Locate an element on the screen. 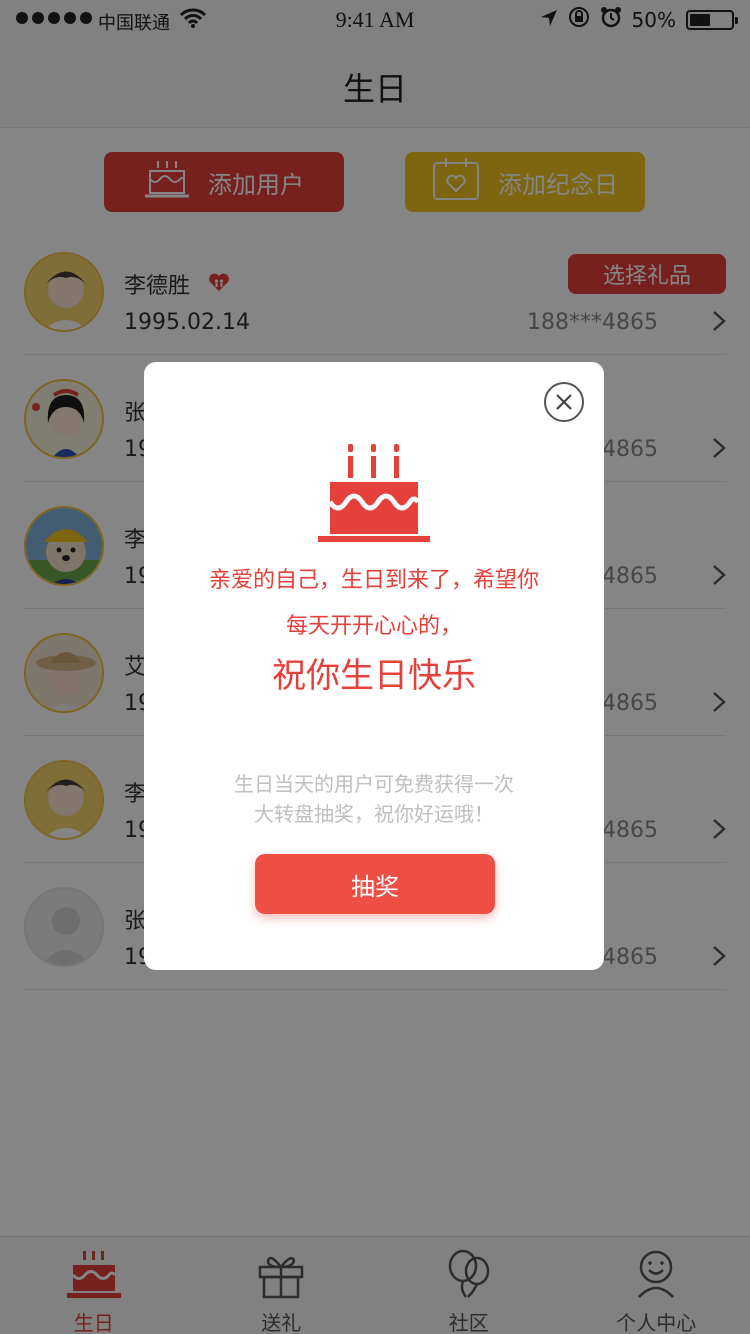 The height and width of the screenshot is (1334, 750). lottery-button: 抽奖 is located at coordinates (375, 884).